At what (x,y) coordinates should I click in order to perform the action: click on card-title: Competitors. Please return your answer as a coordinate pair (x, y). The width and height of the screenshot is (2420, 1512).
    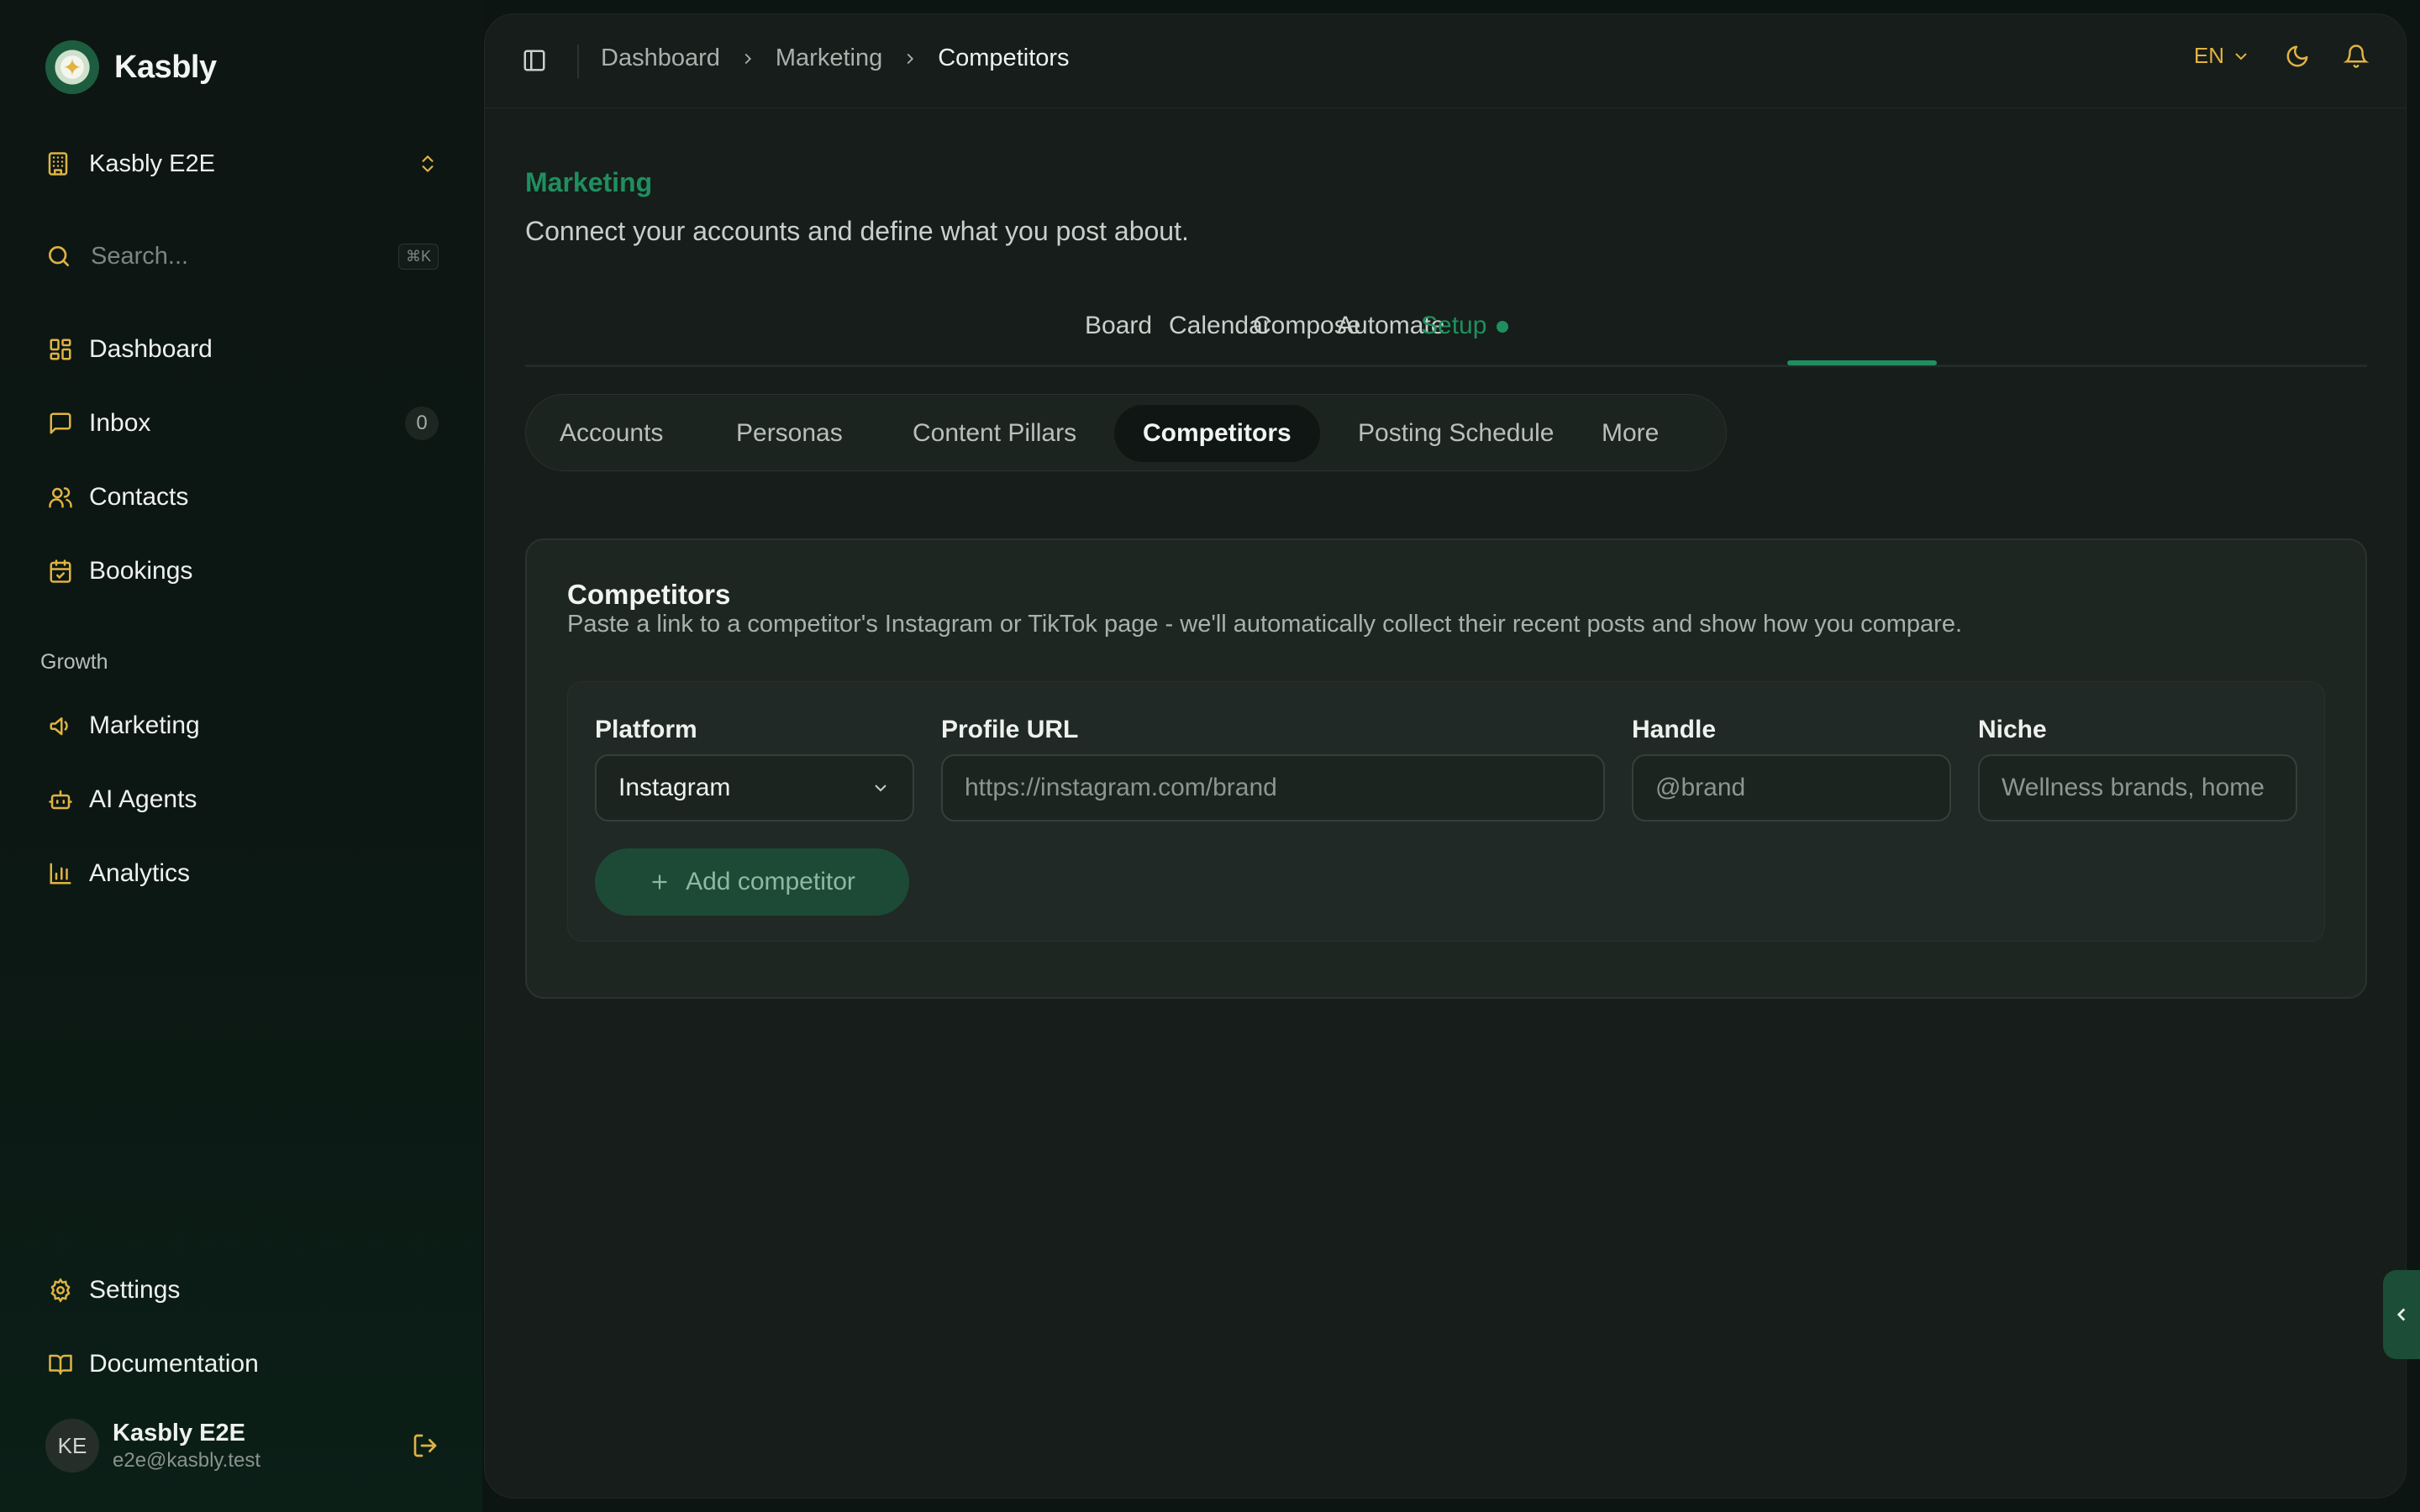
    Looking at the image, I should click on (649, 594).